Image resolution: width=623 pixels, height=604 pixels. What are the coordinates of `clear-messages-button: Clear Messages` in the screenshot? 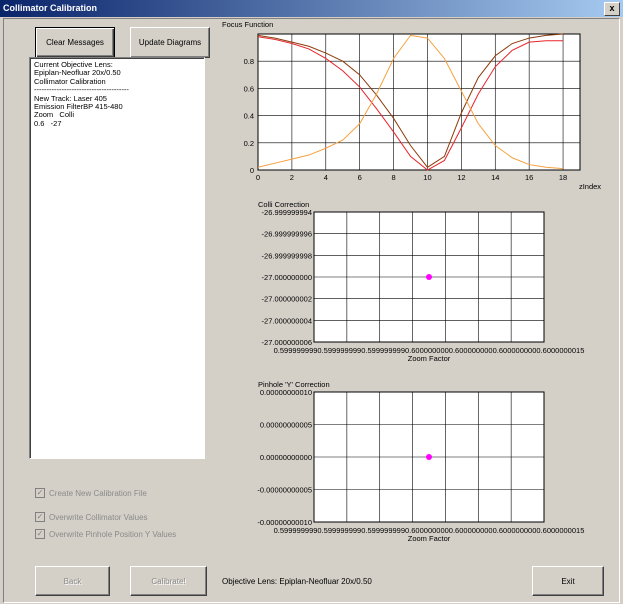 It's located at (75, 42).